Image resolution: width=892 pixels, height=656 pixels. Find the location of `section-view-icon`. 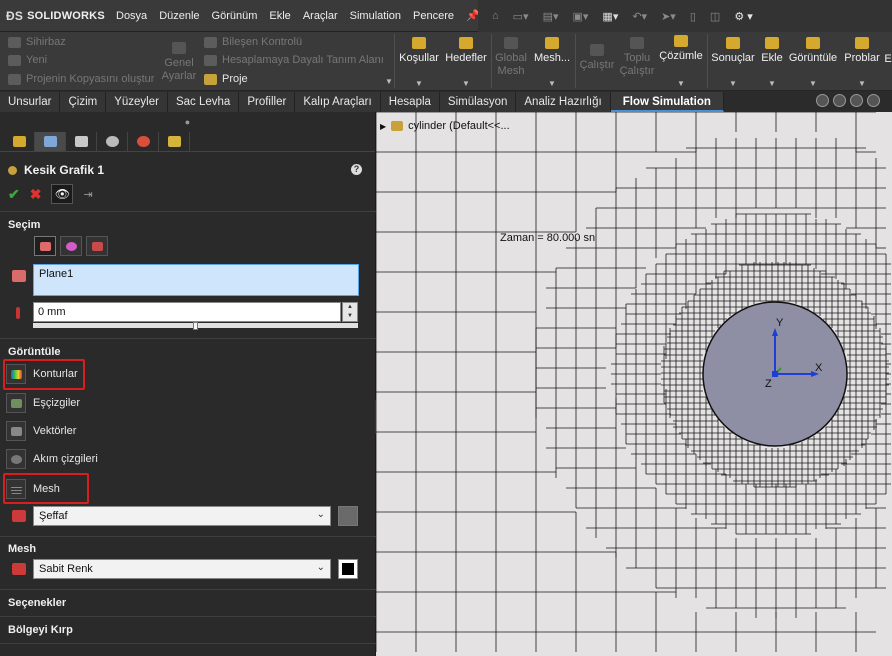

section-view-icon is located at coordinates (873, 100).